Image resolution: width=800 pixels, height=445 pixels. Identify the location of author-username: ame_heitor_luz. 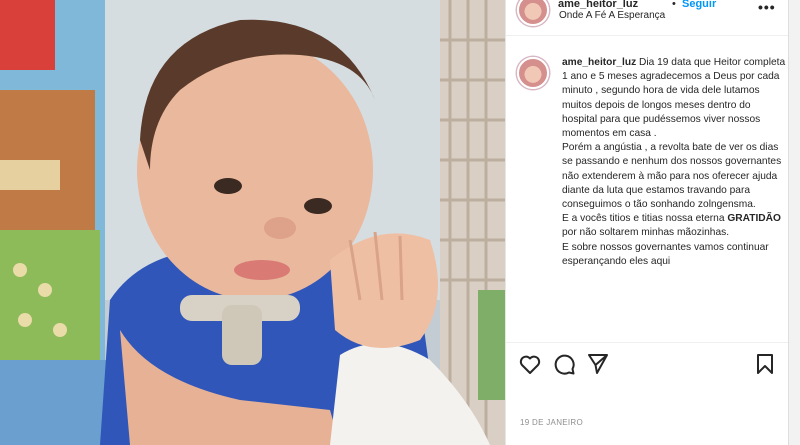
(598, 5).